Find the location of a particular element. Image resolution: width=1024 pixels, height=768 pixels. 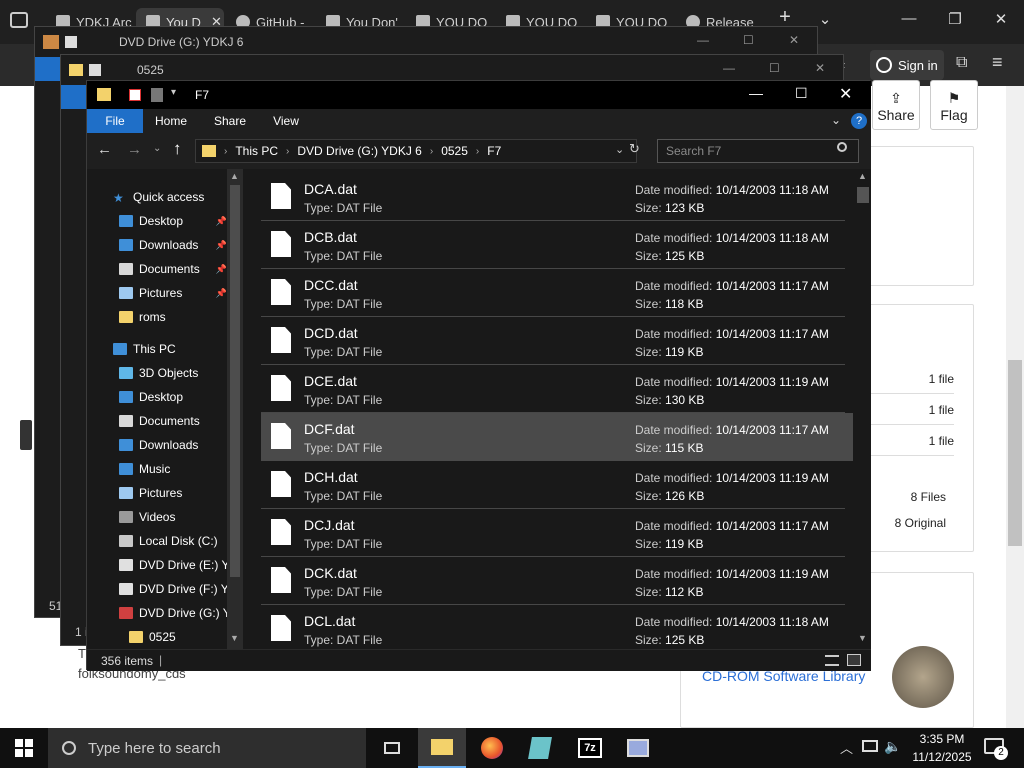

expand-ribbon-icon: ⌄ is located at coordinates (836, 120).